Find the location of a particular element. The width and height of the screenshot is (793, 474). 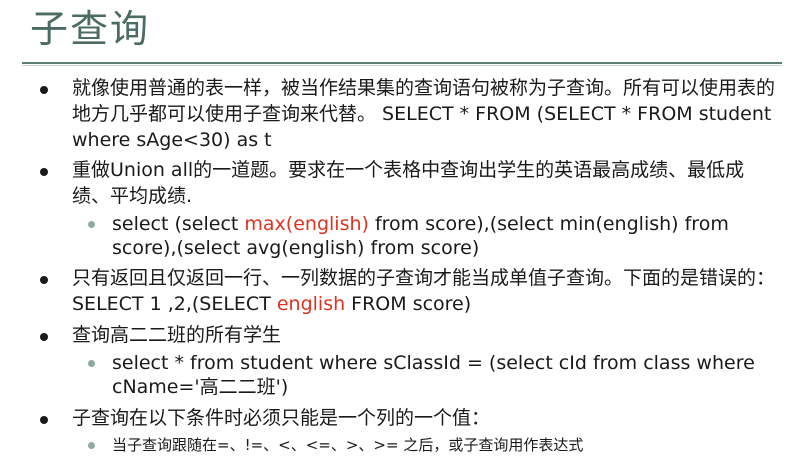

sub-bullet-operator-conditions: 当子查询跟随在=、!=、<、<=、>、>= 之后，或子查询用作表达式 is located at coordinates (396, 445).